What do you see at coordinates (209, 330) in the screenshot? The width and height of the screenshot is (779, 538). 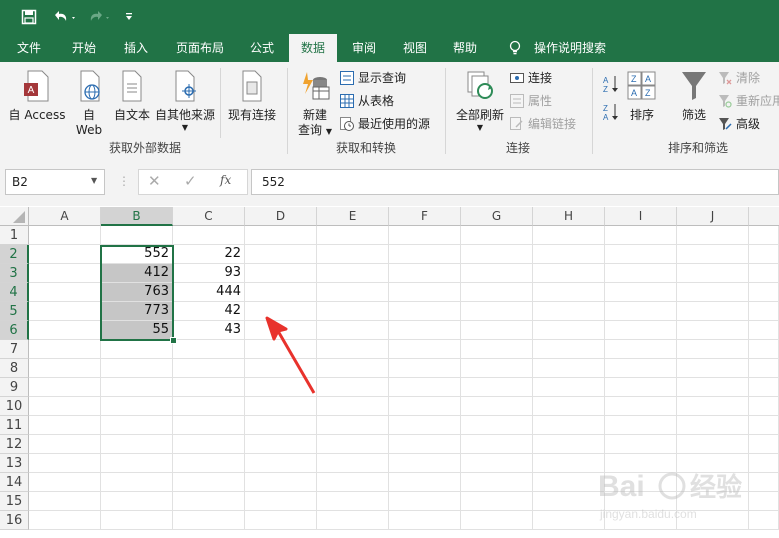 I see `cell-c6: 43` at bounding box center [209, 330].